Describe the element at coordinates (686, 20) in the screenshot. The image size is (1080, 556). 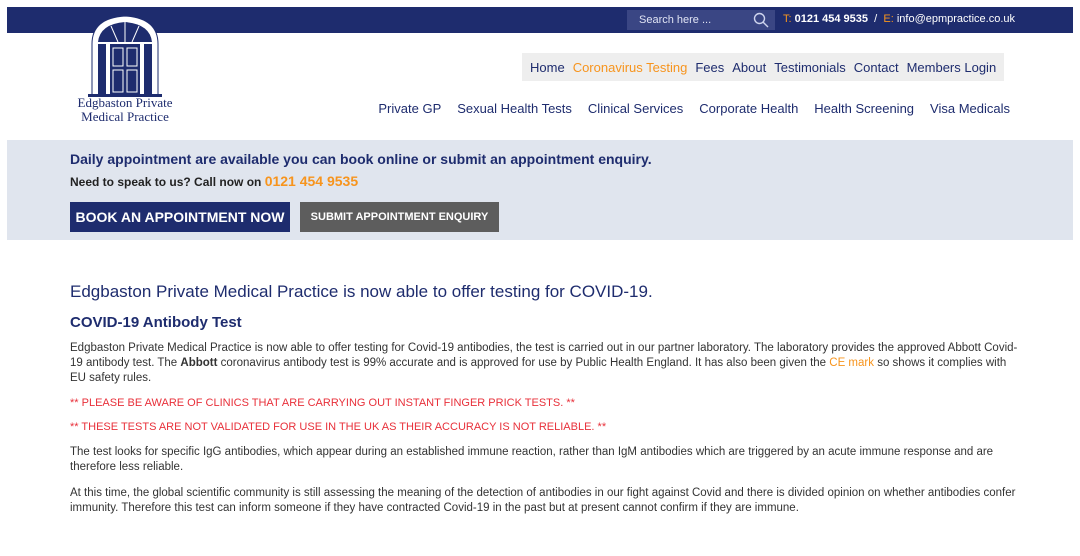
I see `search-input` at that location.